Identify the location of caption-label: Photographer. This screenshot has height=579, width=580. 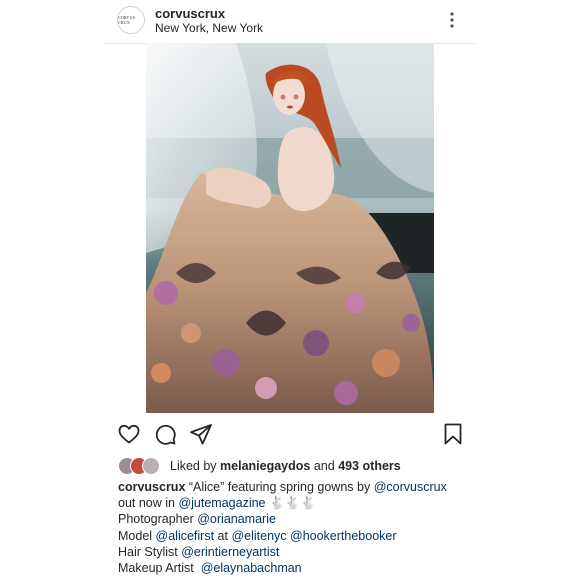
(158, 519).